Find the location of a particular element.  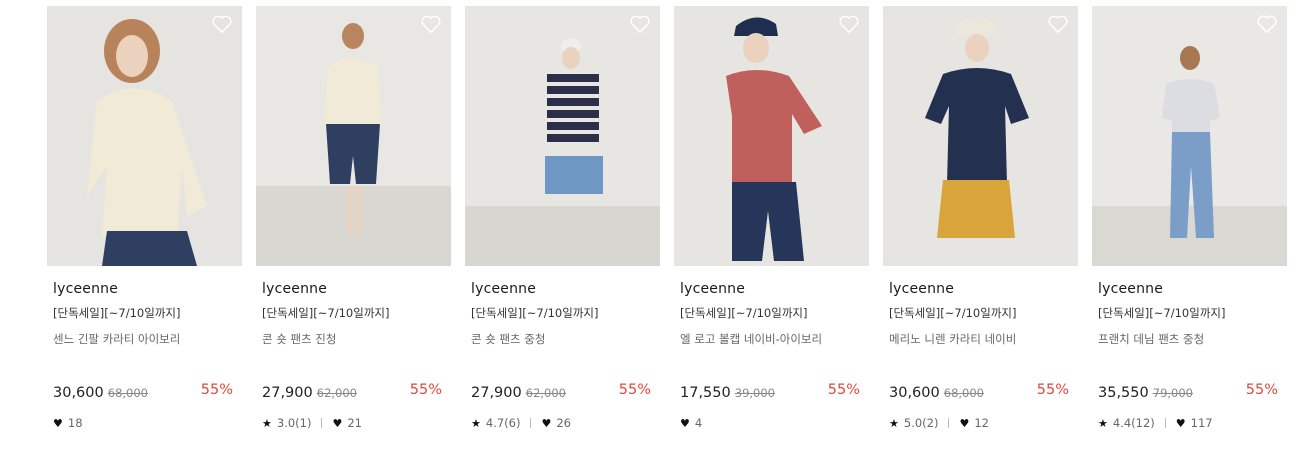

product-meta: ♥ 18 is located at coordinates (144, 423).